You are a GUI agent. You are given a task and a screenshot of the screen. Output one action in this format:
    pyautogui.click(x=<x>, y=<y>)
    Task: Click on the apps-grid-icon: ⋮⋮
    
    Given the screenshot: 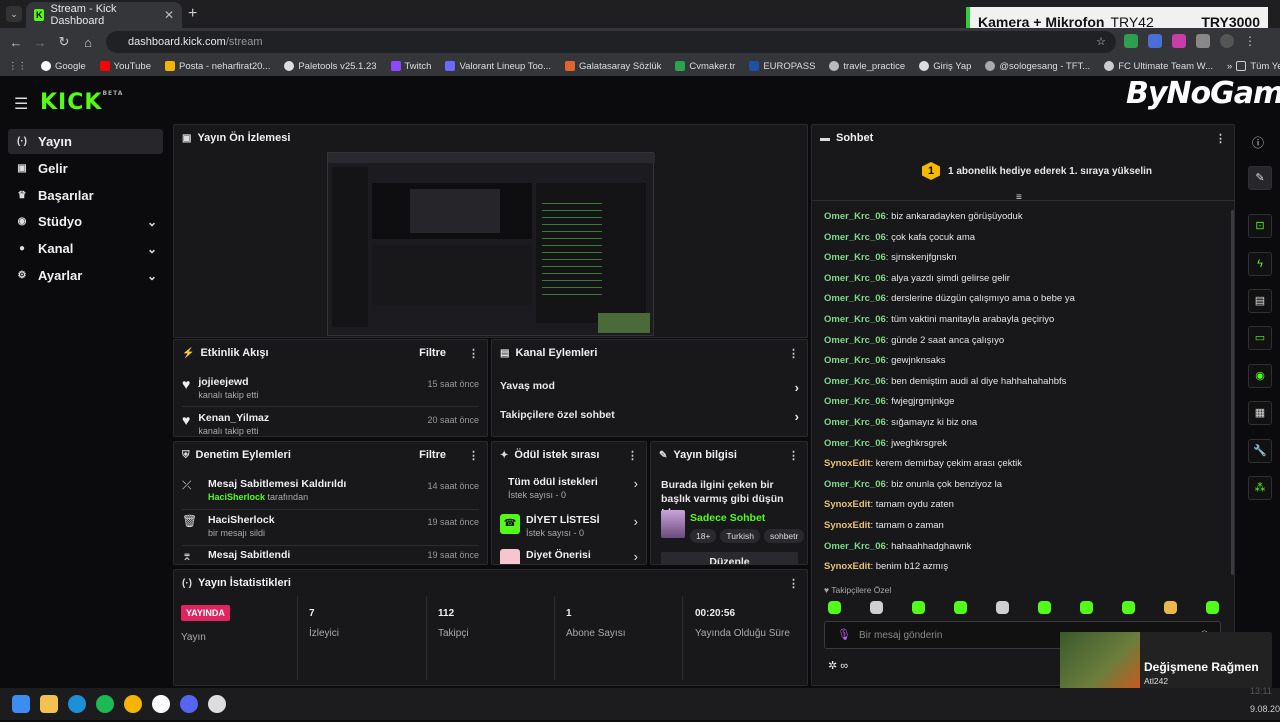 What is the action you would take?
    pyautogui.click(x=17, y=66)
    